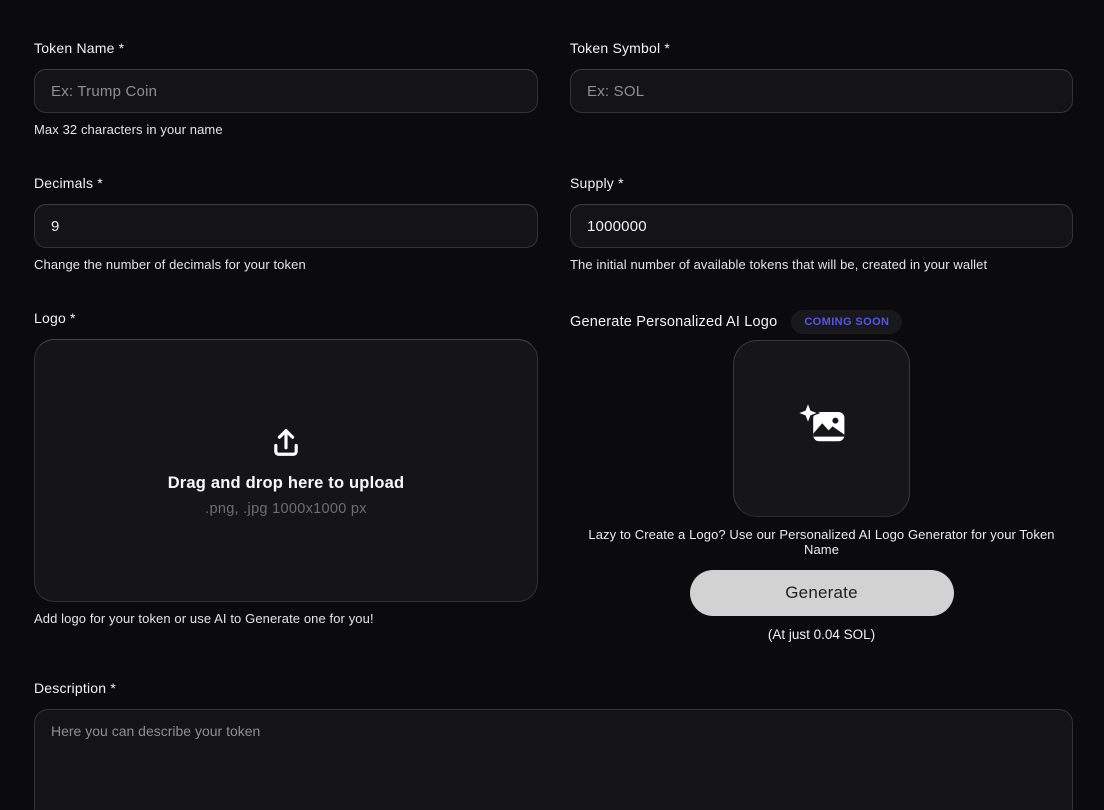 The width and height of the screenshot is (1104, 810). I want to click on ai-logo-preview, so click(821, 428).